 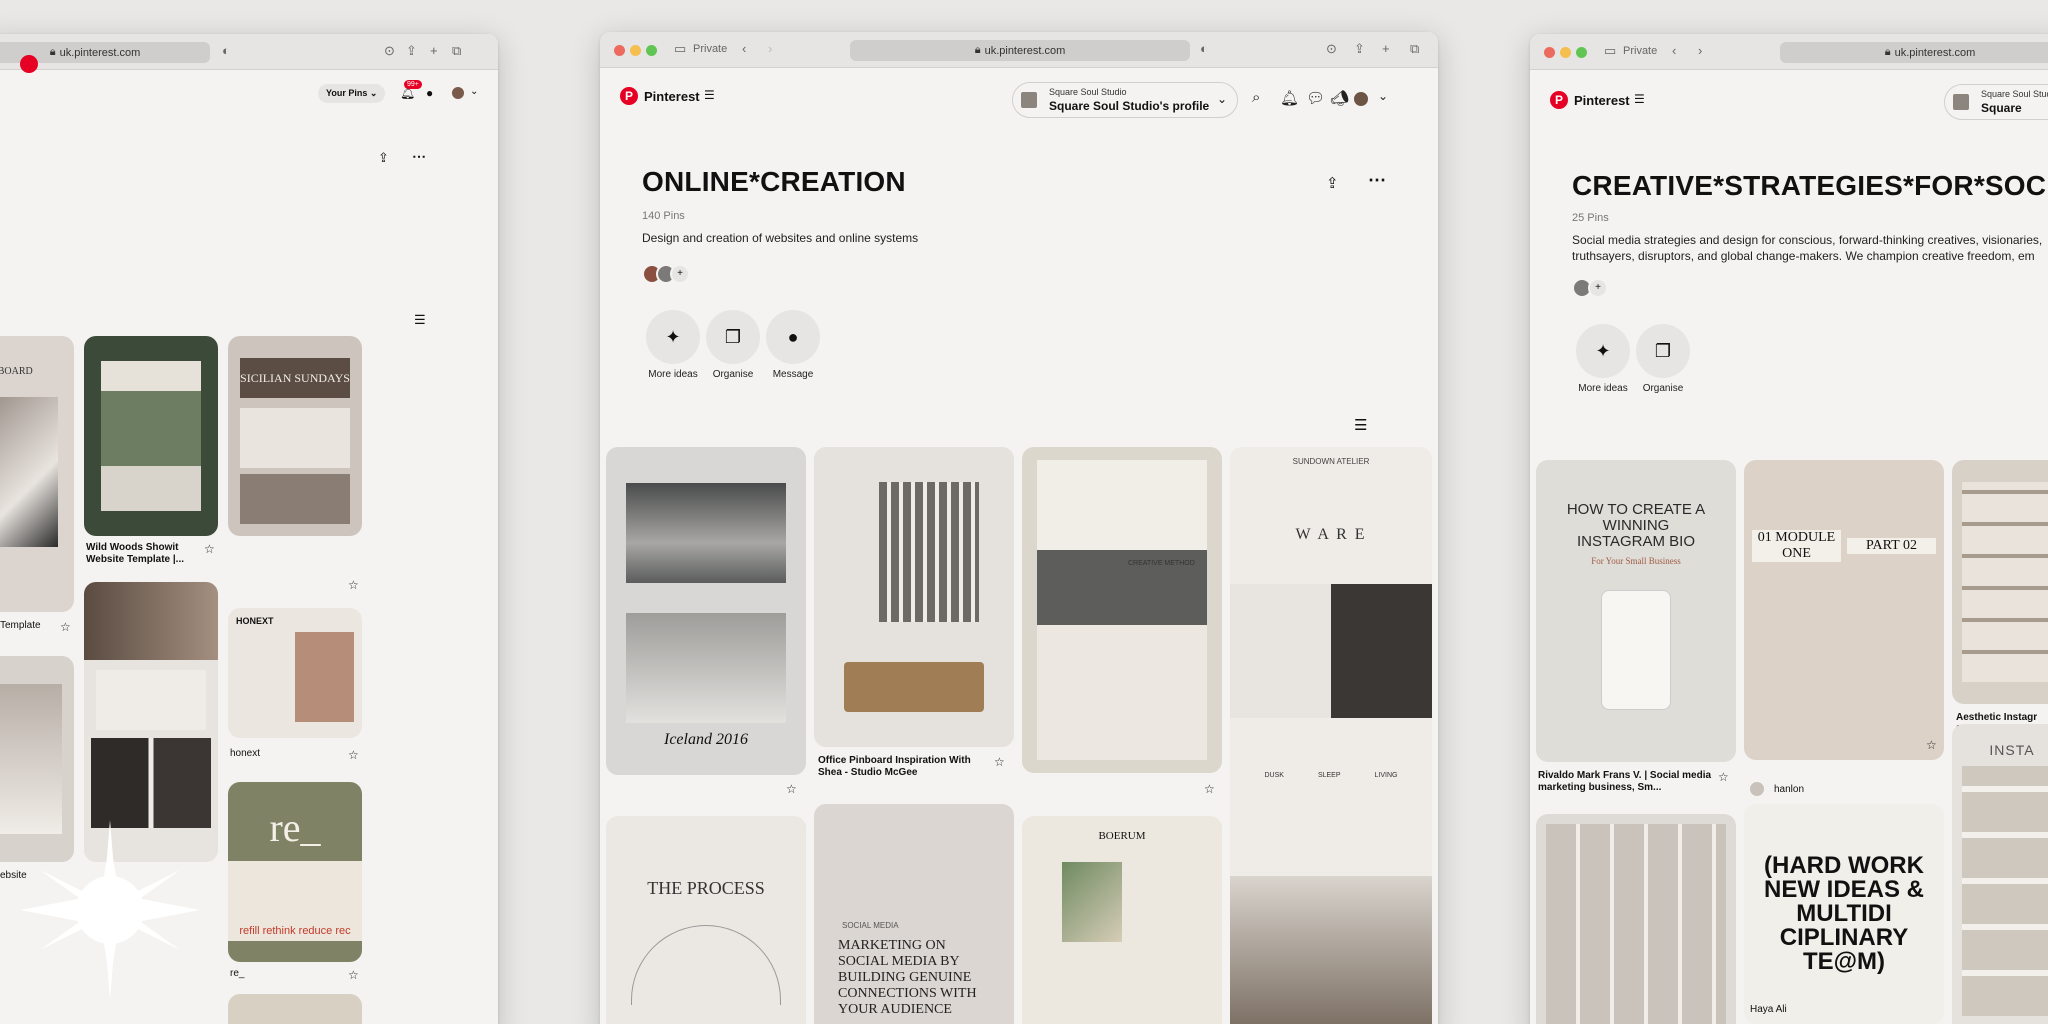 What do you see at coordinates (2000, 874) in the screenshot?
I see `pin-card-insta: INSTA` at bounding box center [2000, 874].